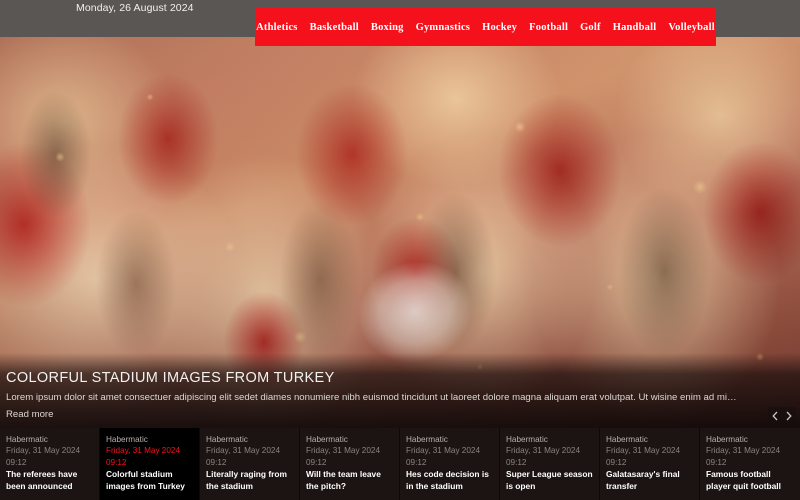  I want to click on chevron-right-icon, so click(789, 416).